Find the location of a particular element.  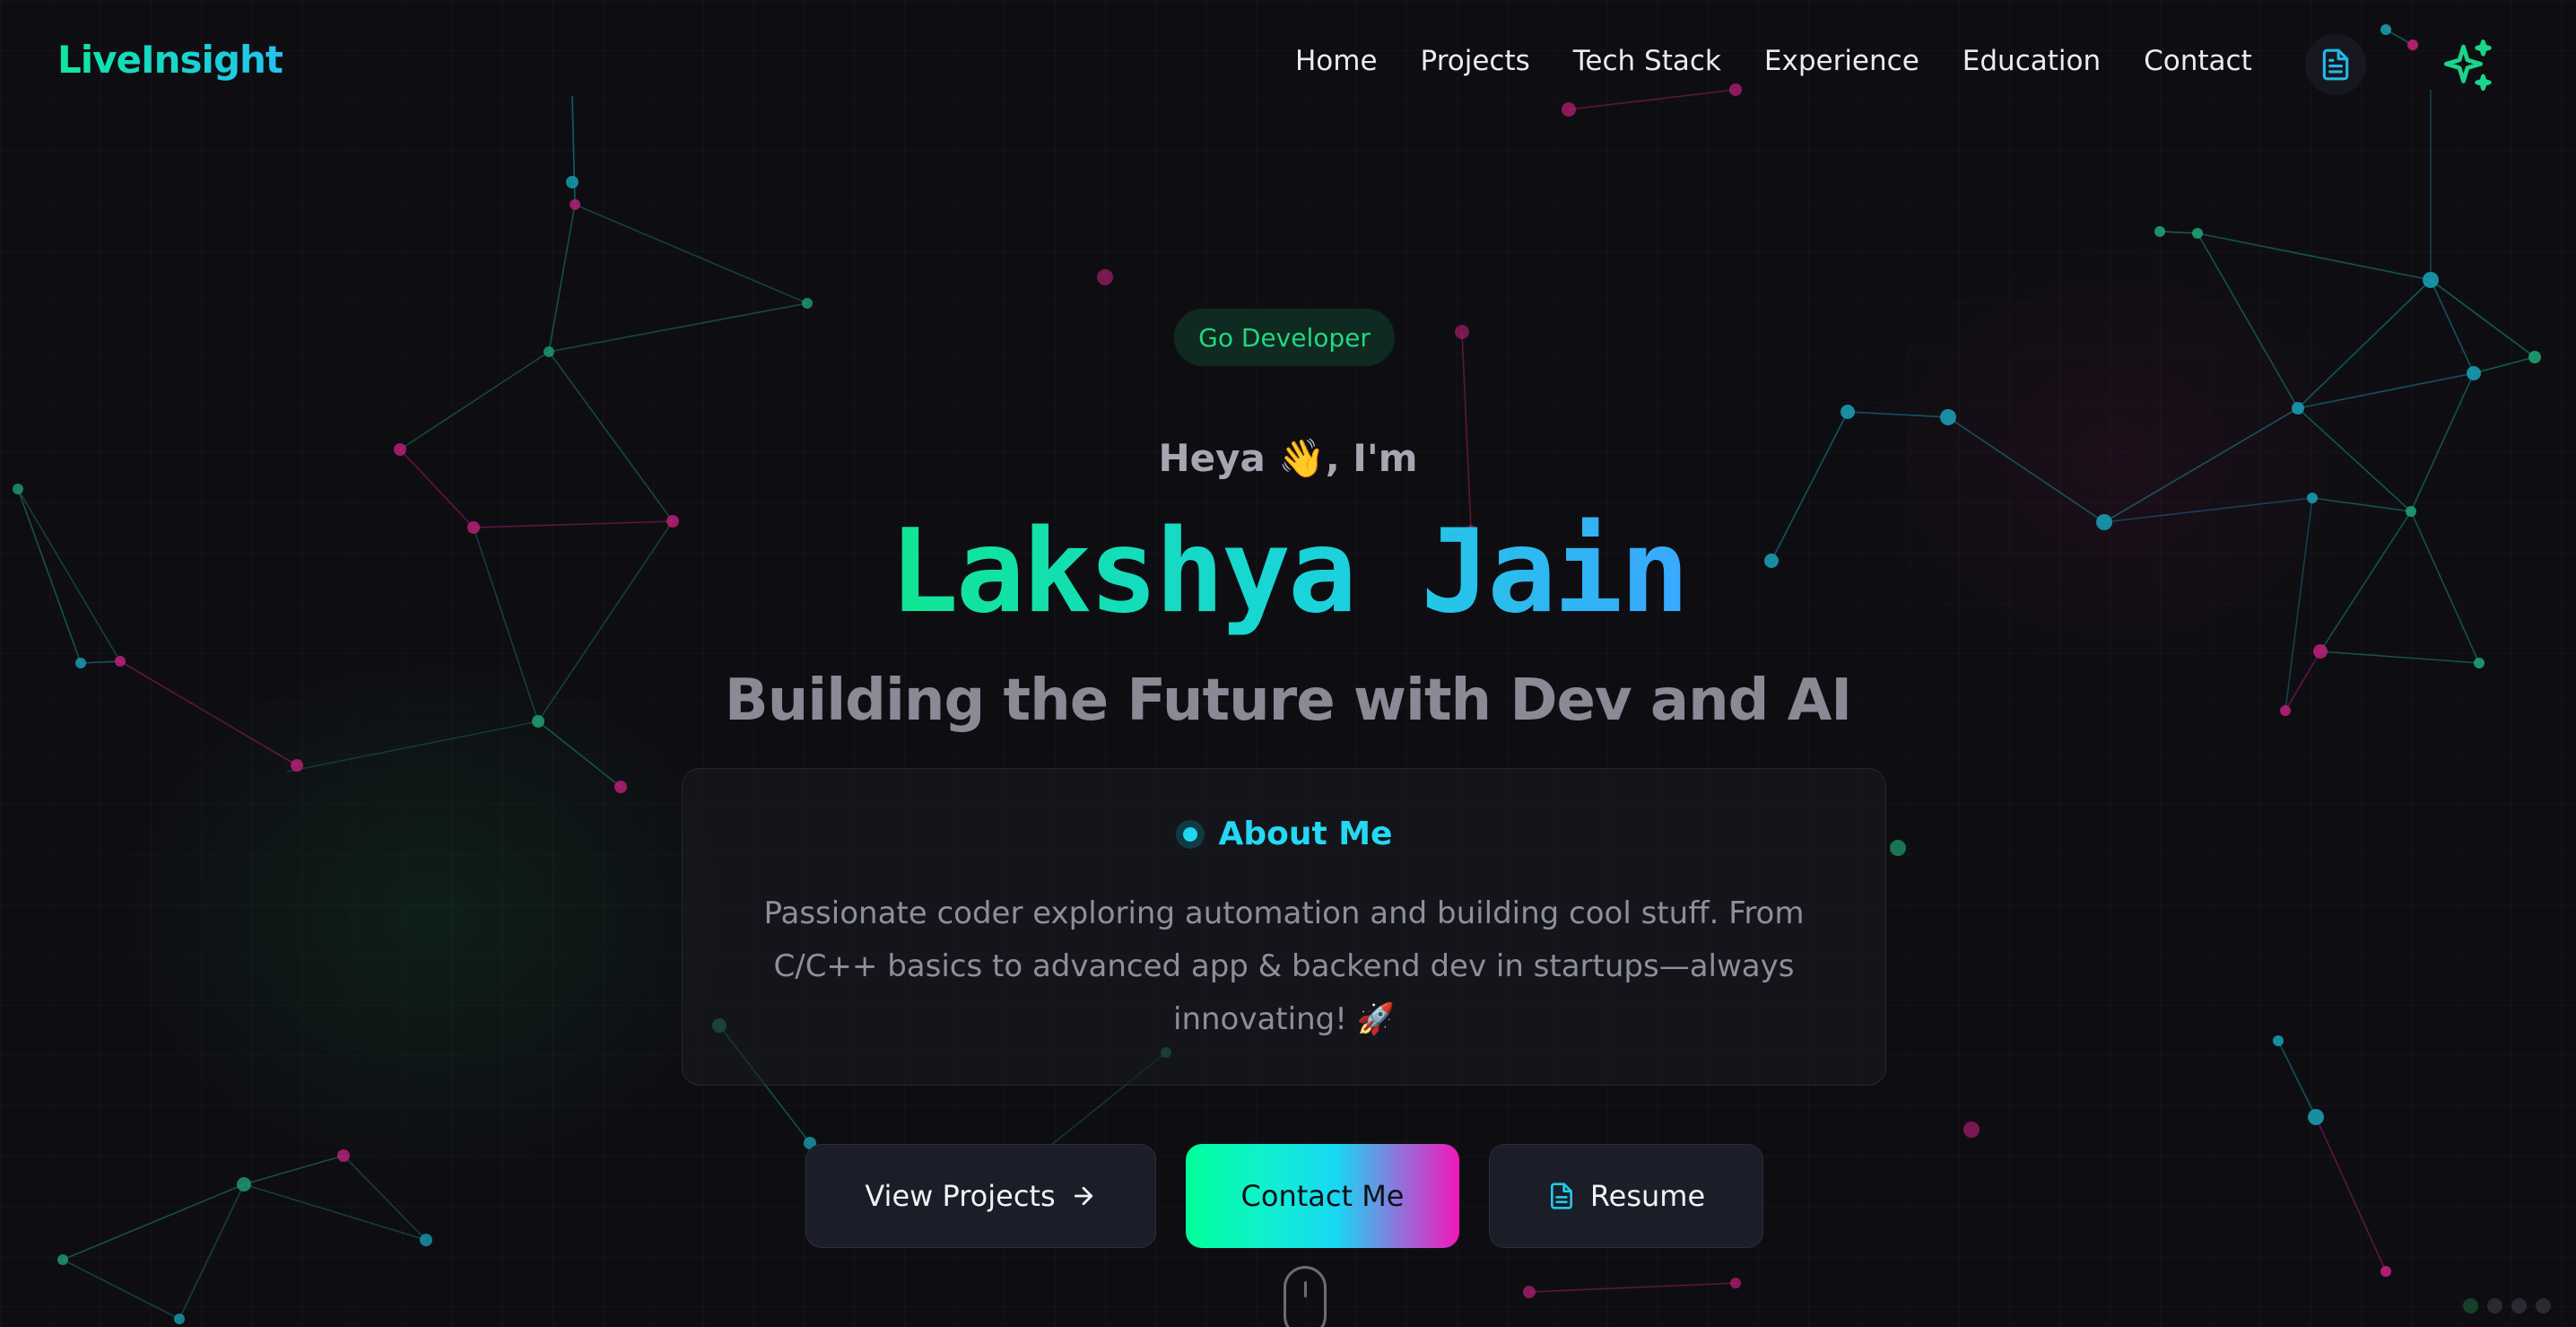

view-projects-label: View Projects is located at coordinates (960, 1196).